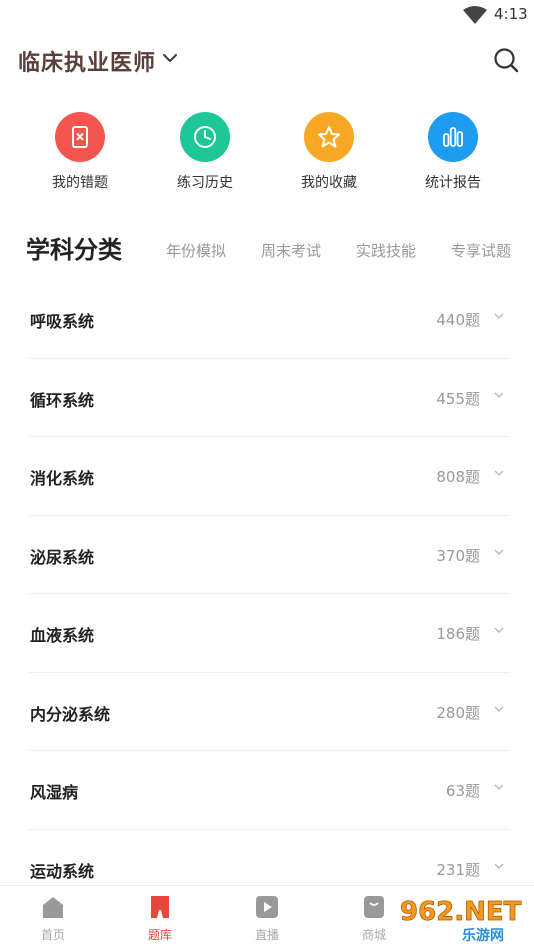 The image size is (534, 950). Describe the element at coordinates (481, 250) in the screenshot. I see `tab-exclusive-questions: 专享试题` at that location.